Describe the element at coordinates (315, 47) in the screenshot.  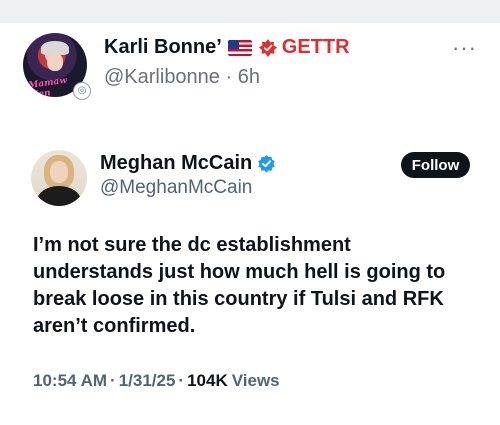
I see `platform-label: GETTR` at that location.